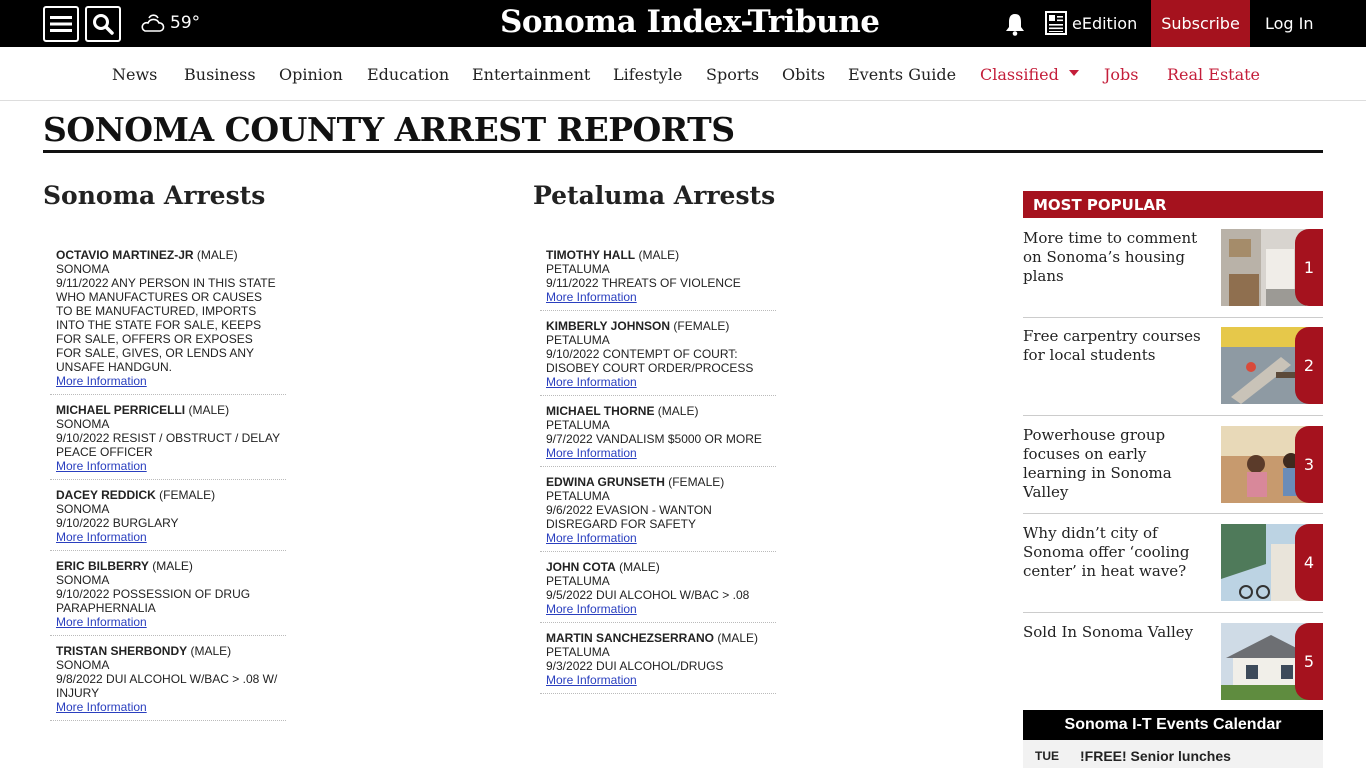 The image size is (1366, 768). I want to click on arrest-charge: 9/5/2022 DUI ALCOHOL W/BAC > .08, so click(648, 595).